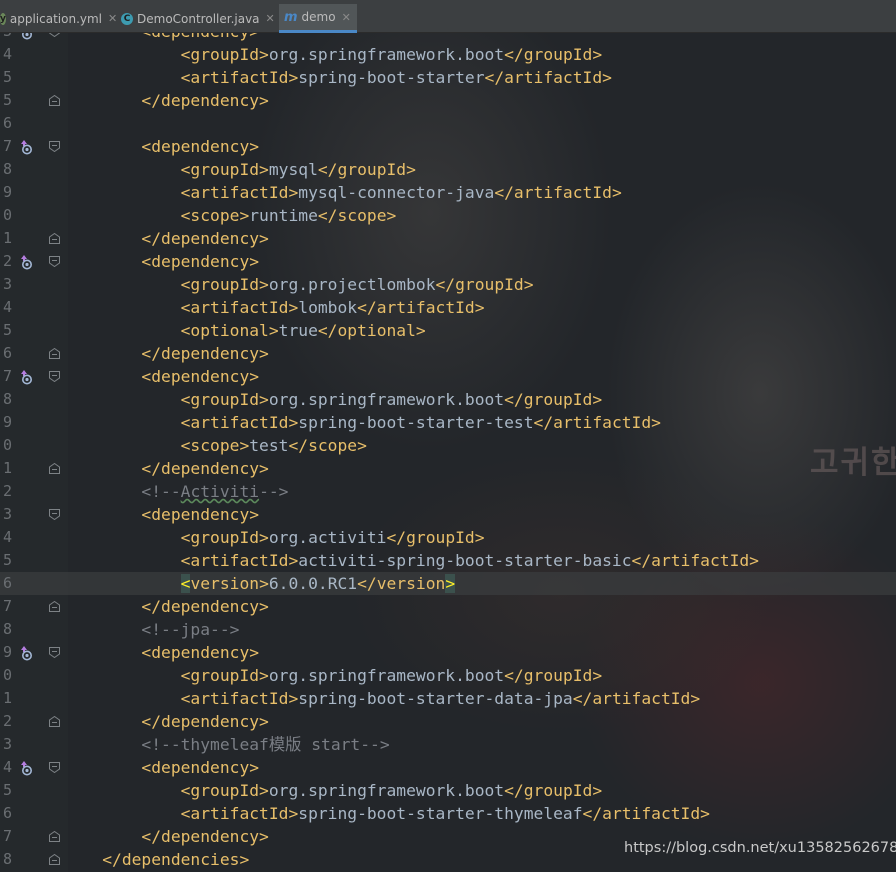  What do you see at coordinates (239, 169) in the screenshot?
I see `code-text: <groupId>mysql</groupId>` at bounding box center [239, 169].